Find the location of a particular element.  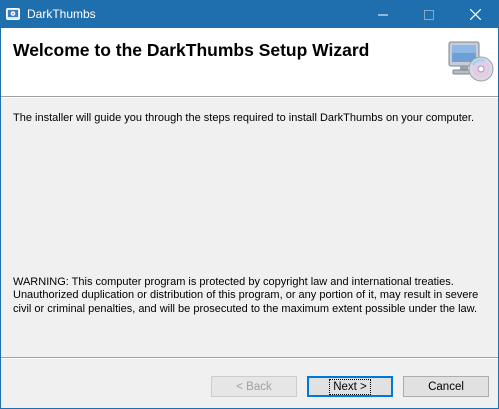

title-bar: DarkThumbs is located at coordinates (249, 14).